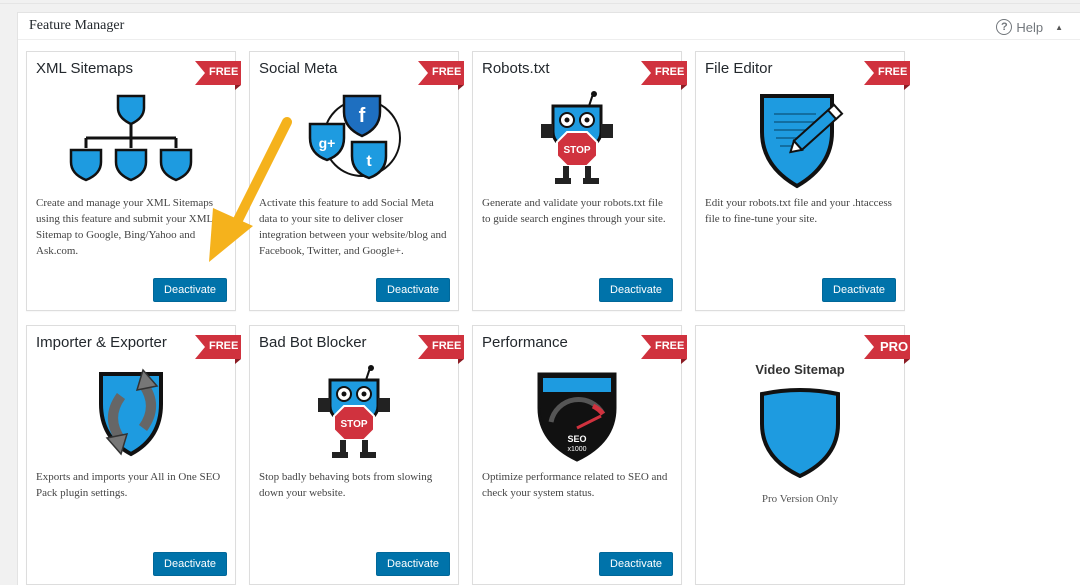 This screenshot has width=1080, height=585. What do you see at coordinates (101, 342) in the screenshot?
I see `card-title: Importer & Exporter` at bounding box center [101, 342].